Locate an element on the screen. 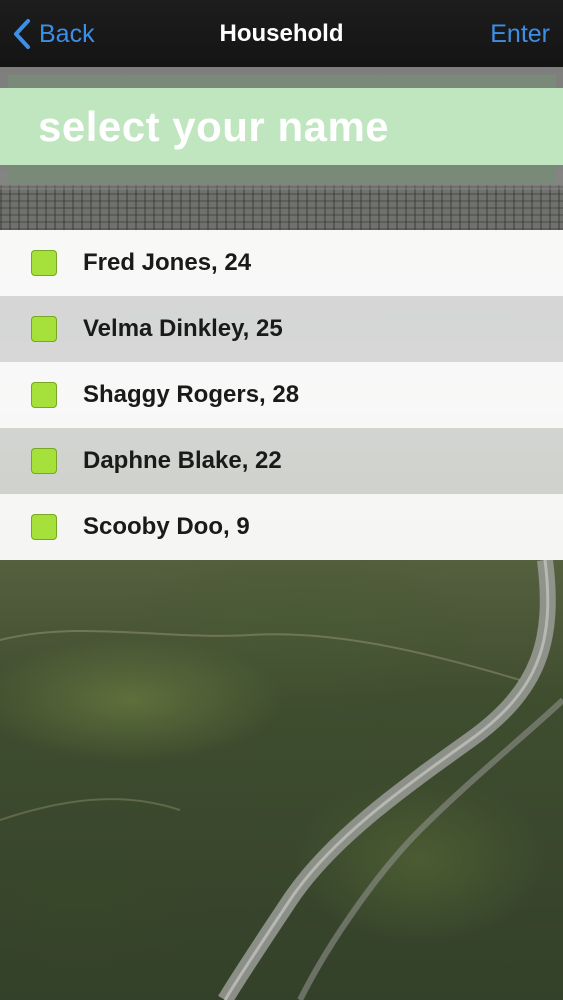 This screenshot has height=1000, width=563. chevron-left-icon is located at coordinates (22, 34).